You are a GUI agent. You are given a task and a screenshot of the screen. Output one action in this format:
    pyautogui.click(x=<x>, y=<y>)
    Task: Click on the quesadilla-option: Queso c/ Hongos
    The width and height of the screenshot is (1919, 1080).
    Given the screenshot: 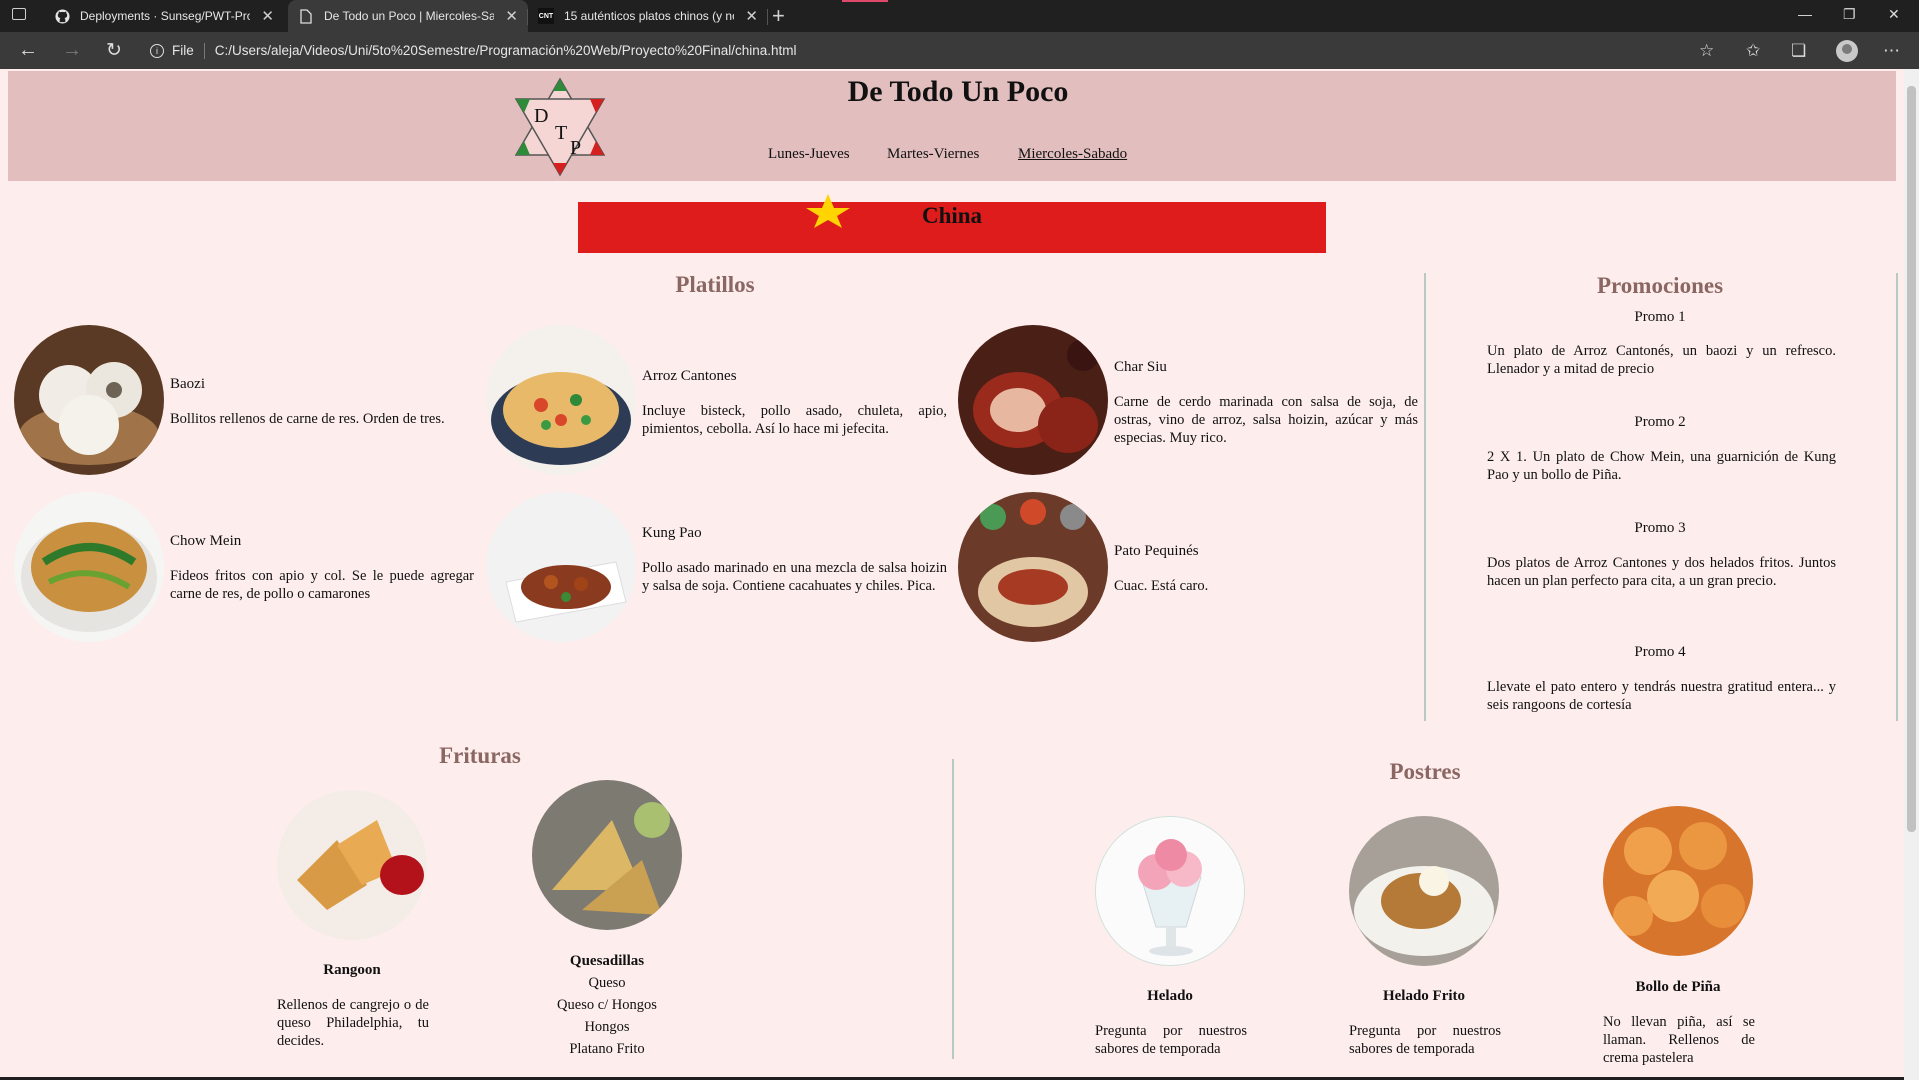 What is the action you would take?
    pyautogui.click(x=607, y=1005)
    